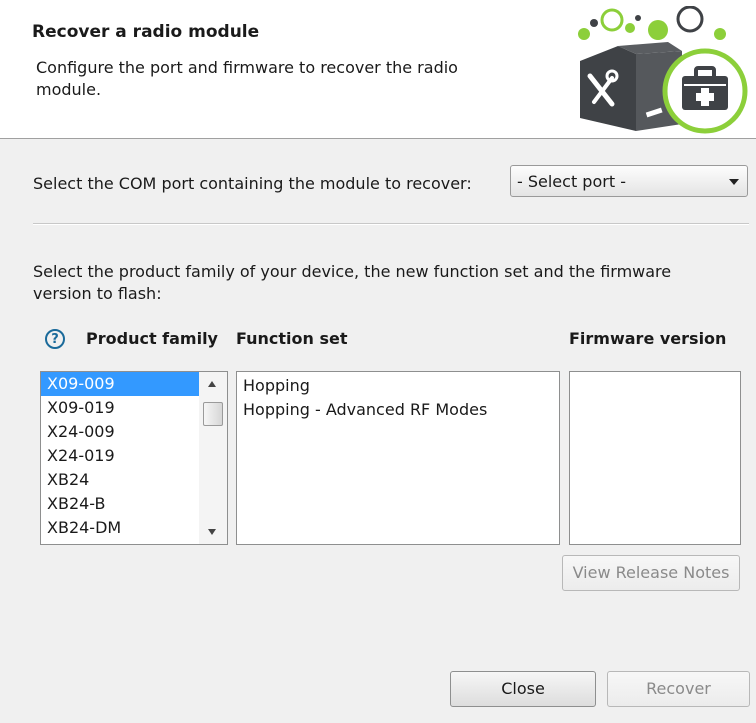 This screenshot has height=723, width=756. Describe the element at coordinates (55, 339) in the screenshot. I see `help-icon: ?` at that location.